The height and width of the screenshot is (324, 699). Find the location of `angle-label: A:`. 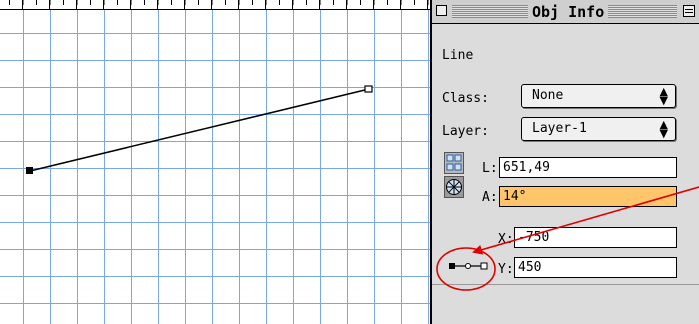

angle-label: A: is located at coordinates (490, 197).